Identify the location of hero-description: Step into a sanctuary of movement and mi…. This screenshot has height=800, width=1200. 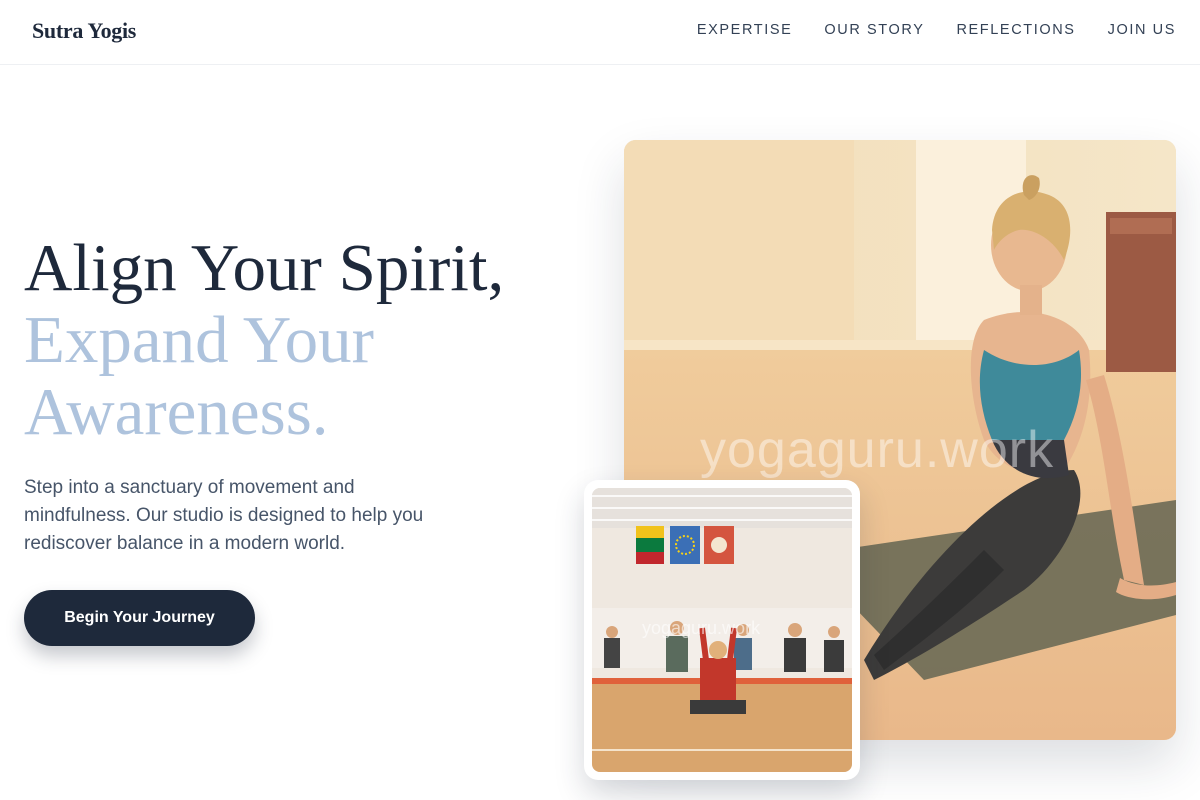
(224, 515).